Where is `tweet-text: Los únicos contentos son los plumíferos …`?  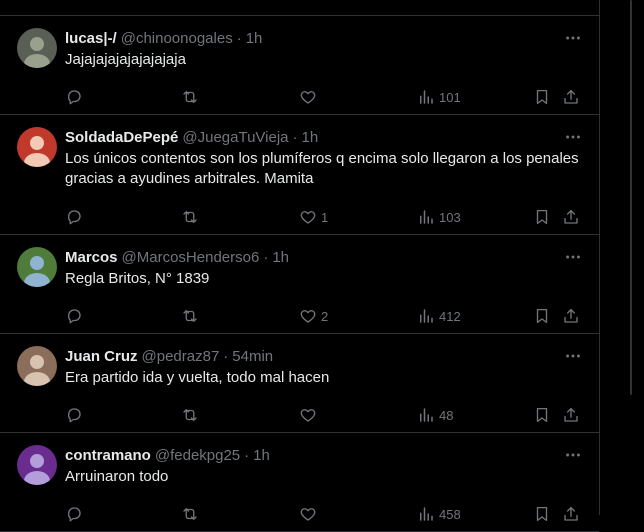 tweet-text: Los únicos contentos son los plumíferos … is located at coordinates (322, 168).